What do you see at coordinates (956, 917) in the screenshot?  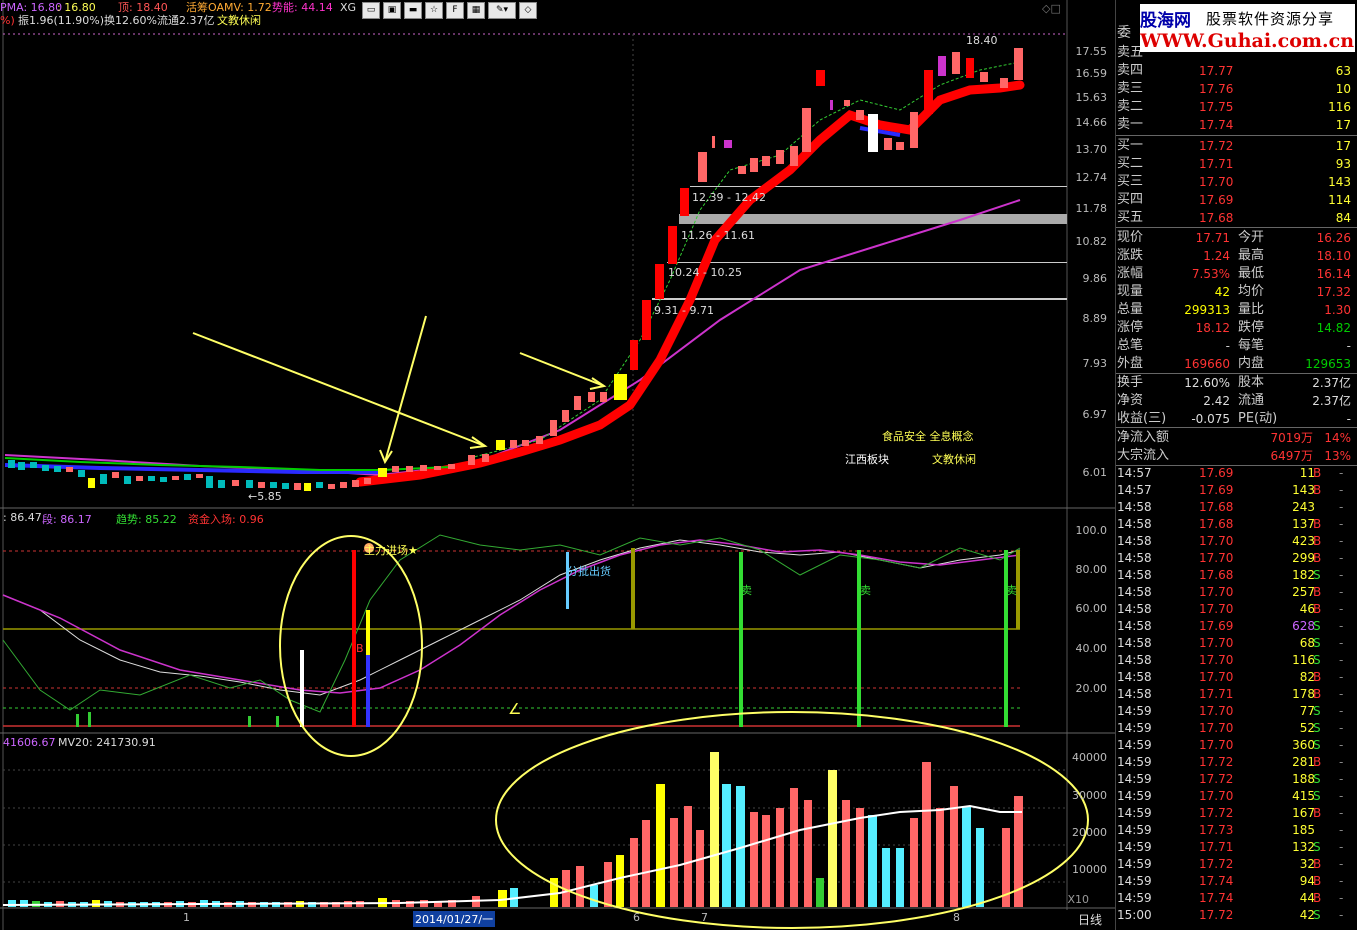 I see `x-tick: 8` at bounding box center [956, 917].